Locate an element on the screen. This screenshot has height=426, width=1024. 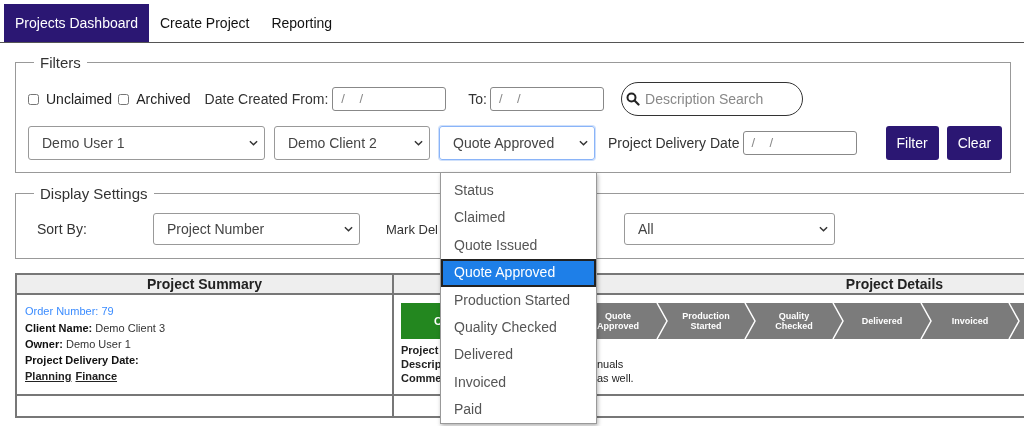
display-settings-legend: Display Settings is located at coordinates (94, 193).